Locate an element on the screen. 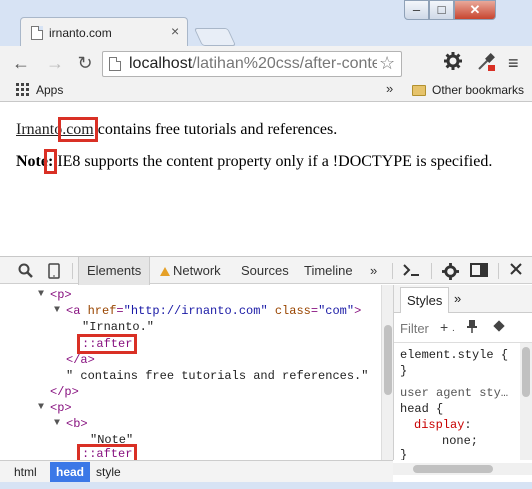 This screenshot has width=532, height=489. irnanto-link: Irnanto.com is located at coordinates (57, 129).